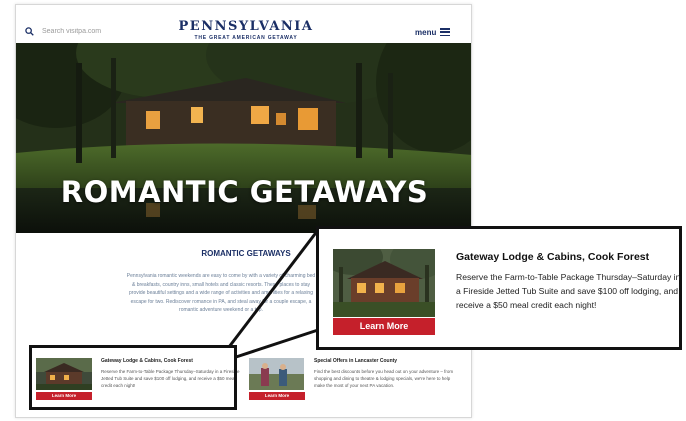 The width and height of the screenshot is (686, 421). I want to click on card-title: Special Offers in Lancaster County, so click(384, 361).